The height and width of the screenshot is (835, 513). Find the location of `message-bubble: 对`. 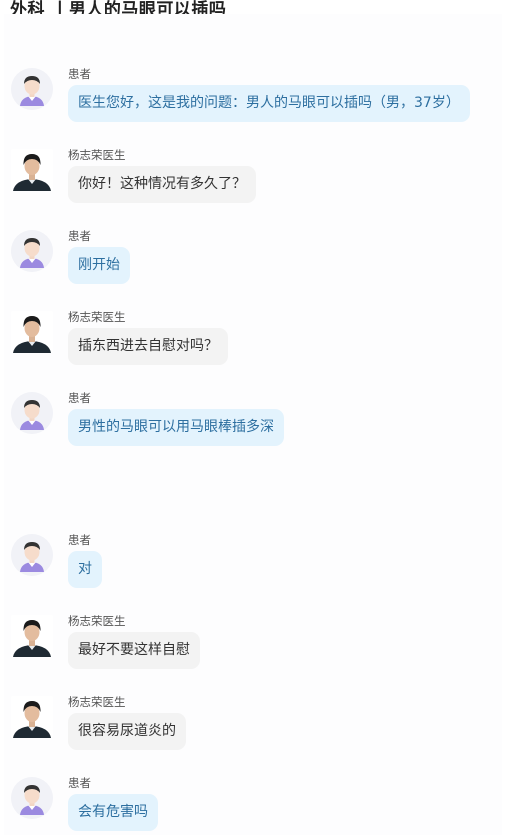

message-bubble: 对 is located at coordinates (85, 569).